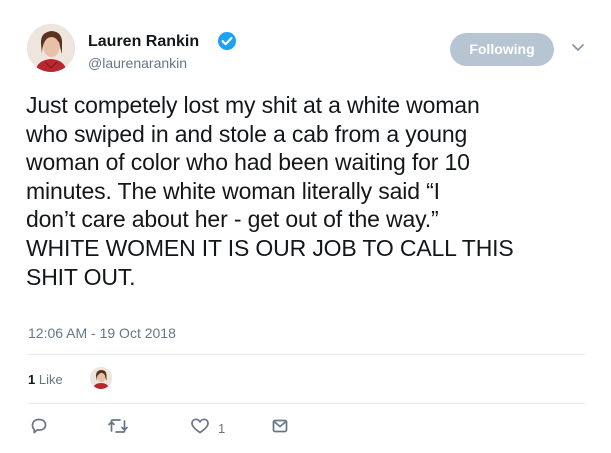 The width and height of the screenshot is (611, 453). I want to click on retweet-button, so click(118, 427).